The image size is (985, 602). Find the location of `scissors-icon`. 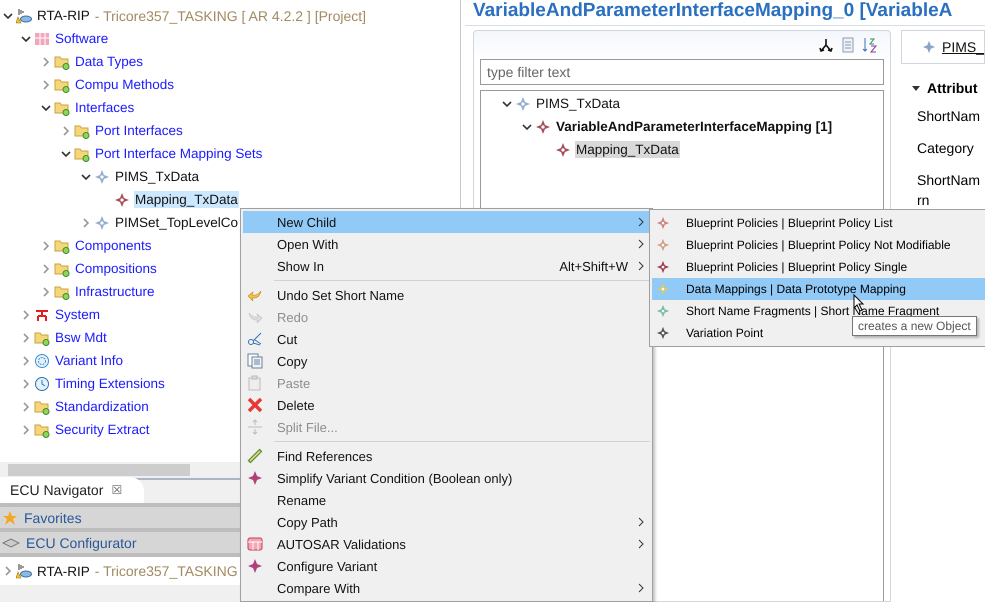

scissors-icon is located at coordinates (255, 339).